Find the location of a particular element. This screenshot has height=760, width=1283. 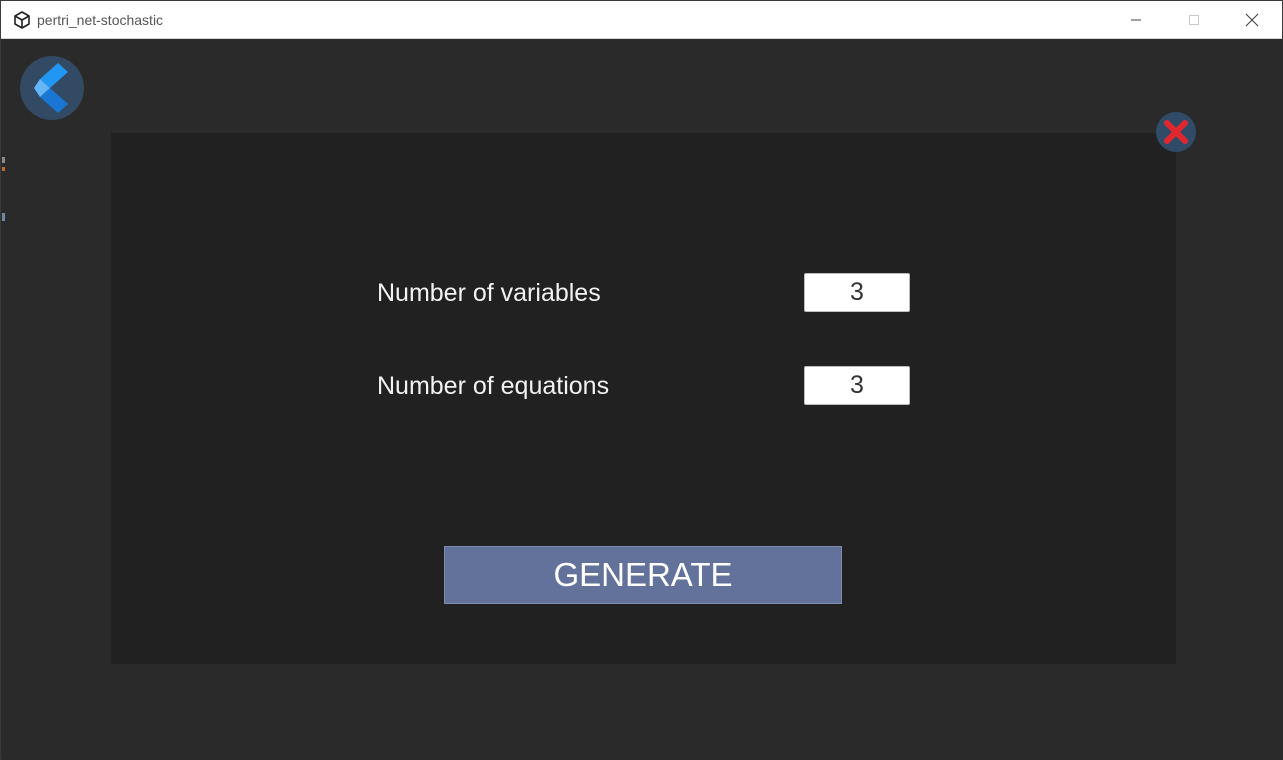

red-x-icon is located at coordinates (1176, 132).